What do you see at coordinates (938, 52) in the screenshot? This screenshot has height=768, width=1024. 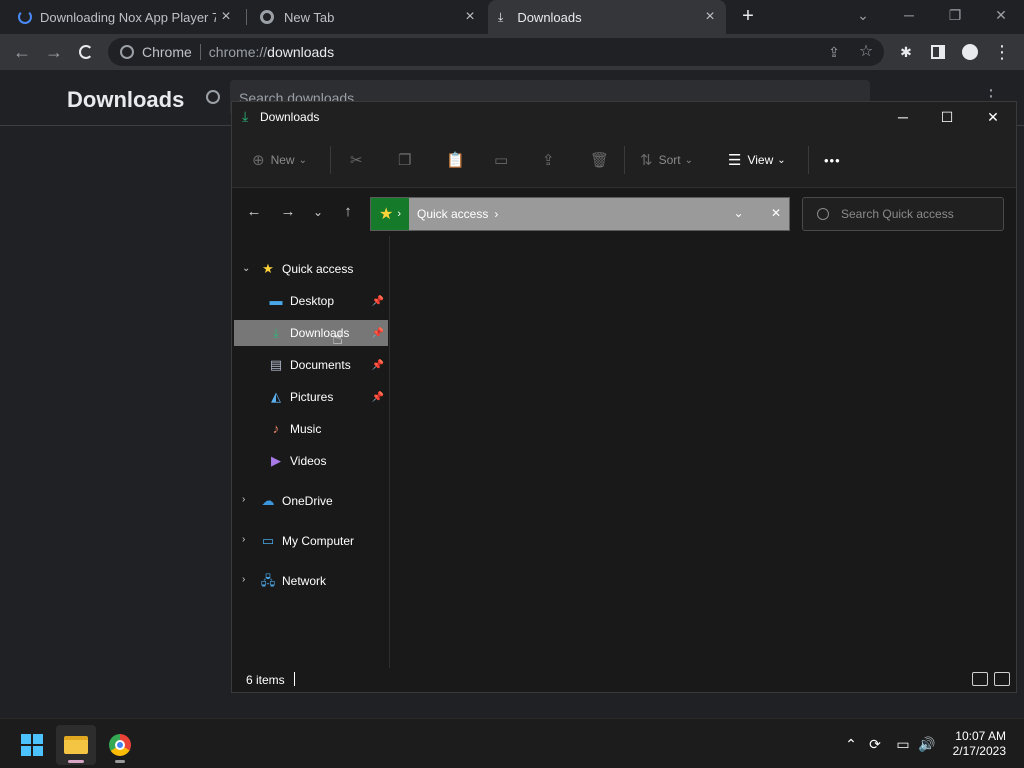 I see `side-panel-icon` at bounding box center [938, 52].